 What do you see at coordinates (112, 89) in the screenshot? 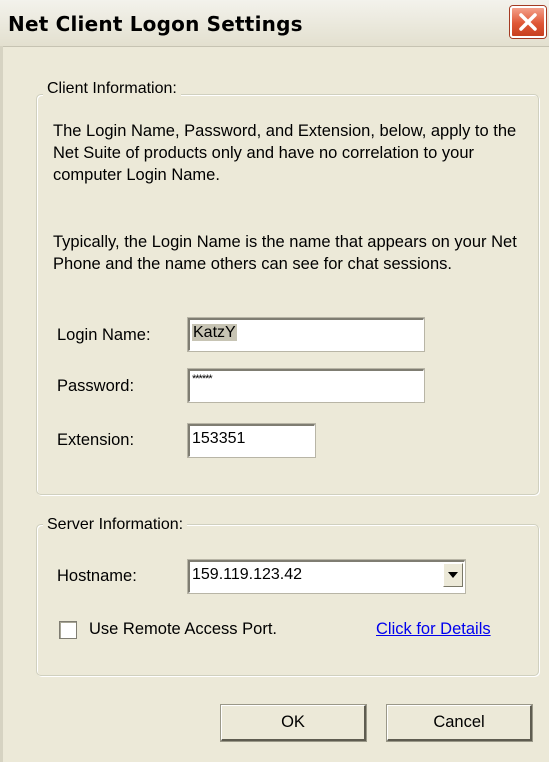
I see `client-information-legend: Client Information:` at bounding box center [112, 89].